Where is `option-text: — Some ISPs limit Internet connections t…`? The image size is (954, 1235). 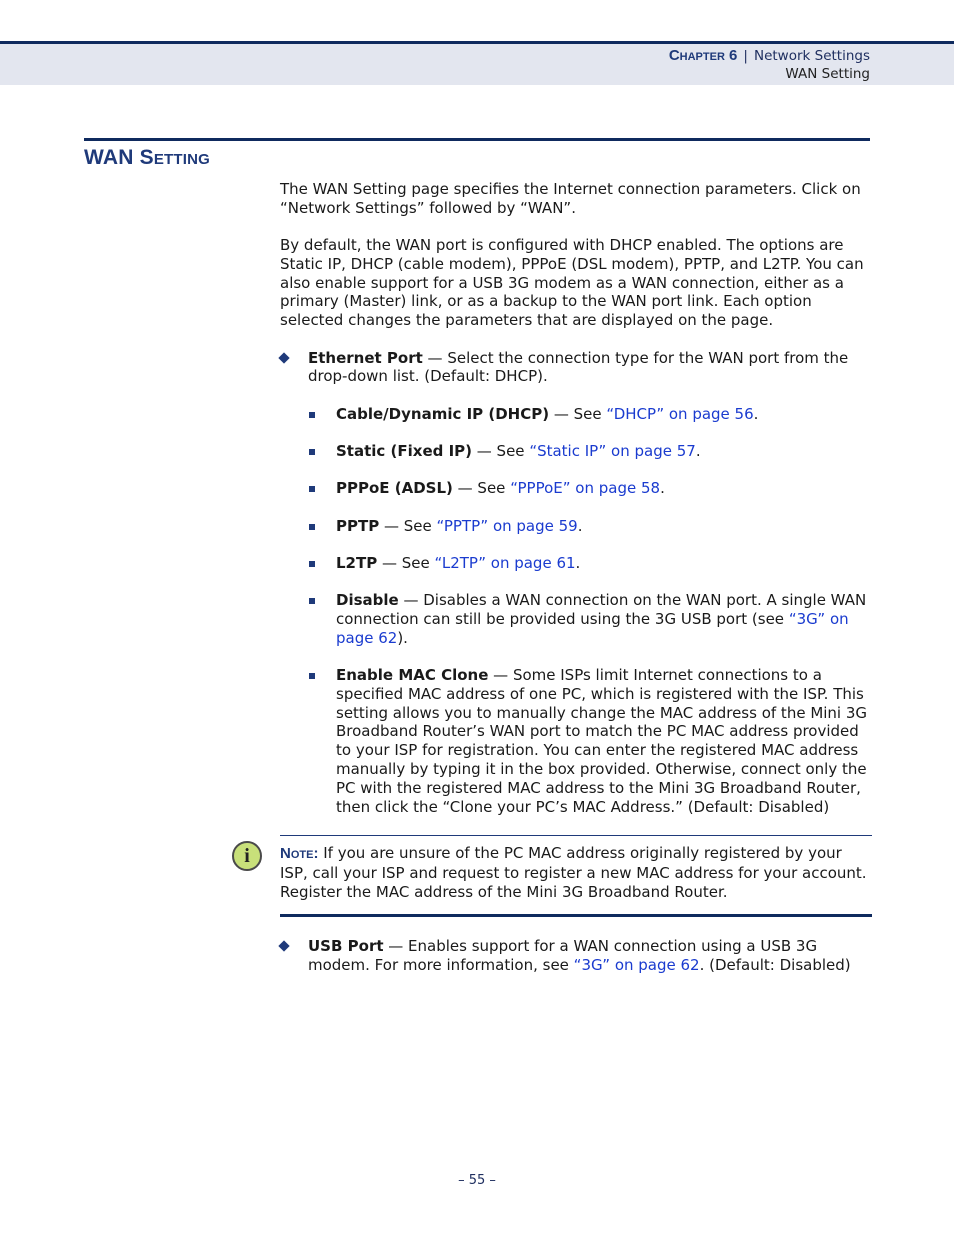
option-text: — Some ISPs limit Internet connections t… is located at coordinates (602, 741).